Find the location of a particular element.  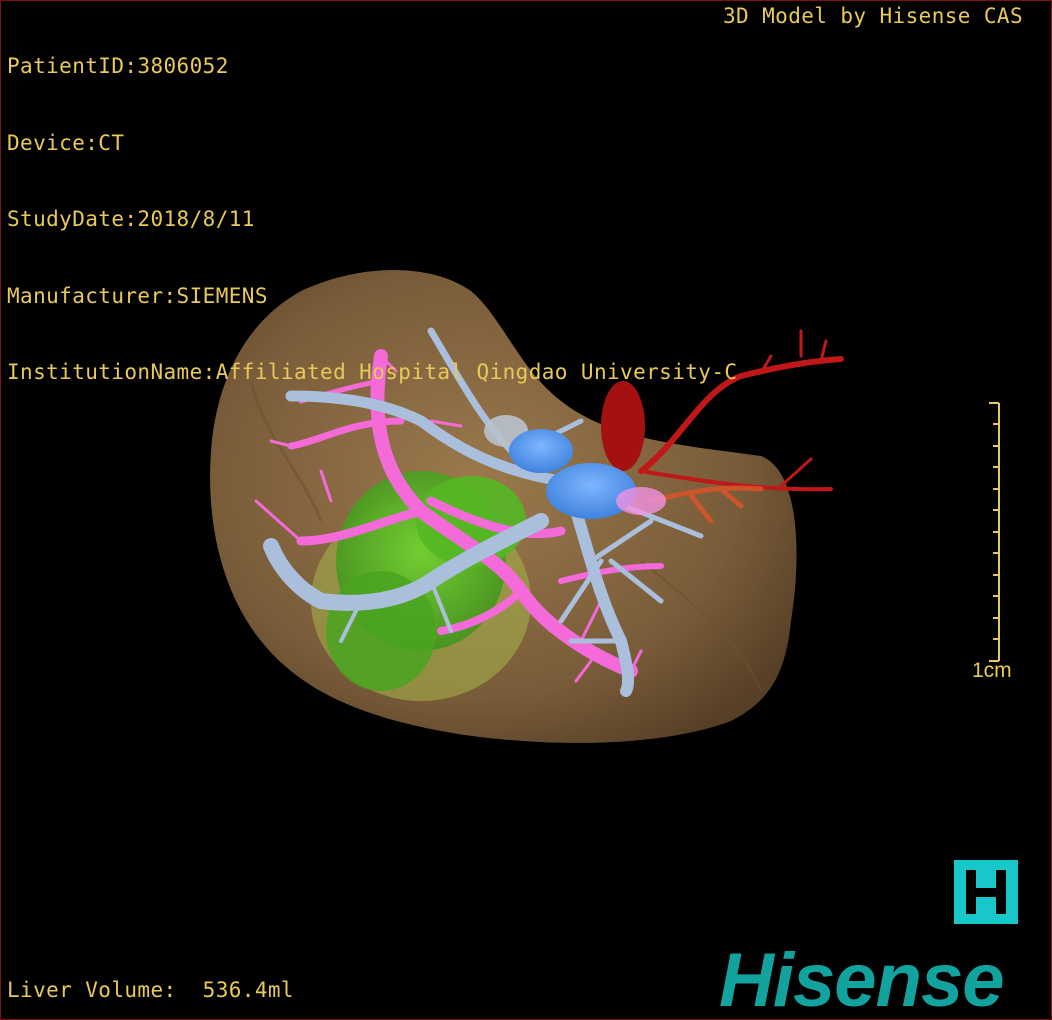

h-letter-icon is located at coordinates (986, 892).